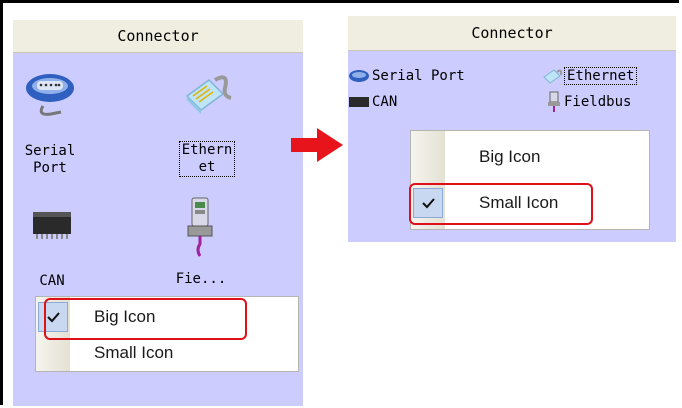 Image resolution: width=682 pixels, height=408 pixels. What do you see at coordinates (317, 145) in the screenshot?
I see `arrow-right-icon` at bounding box center [317, 145].